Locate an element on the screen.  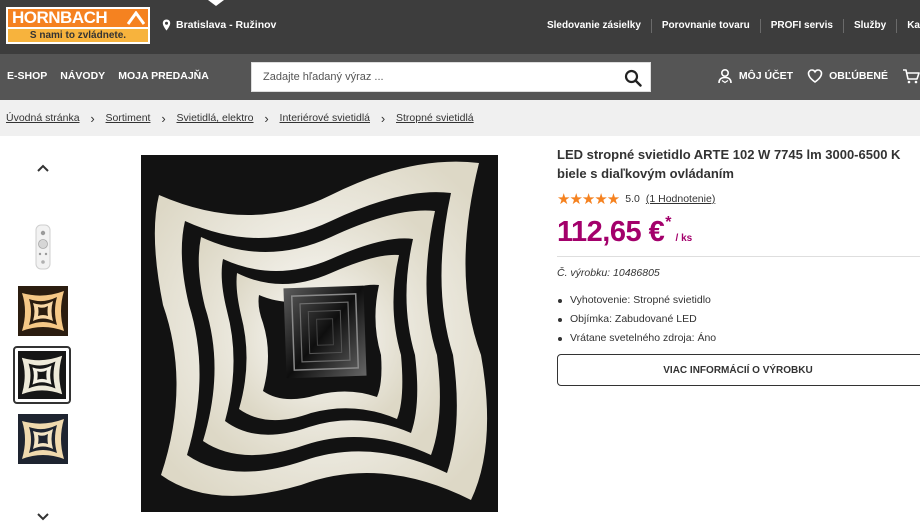
nav-item-guides: NÁVODY is located at coordinates (82, 76).